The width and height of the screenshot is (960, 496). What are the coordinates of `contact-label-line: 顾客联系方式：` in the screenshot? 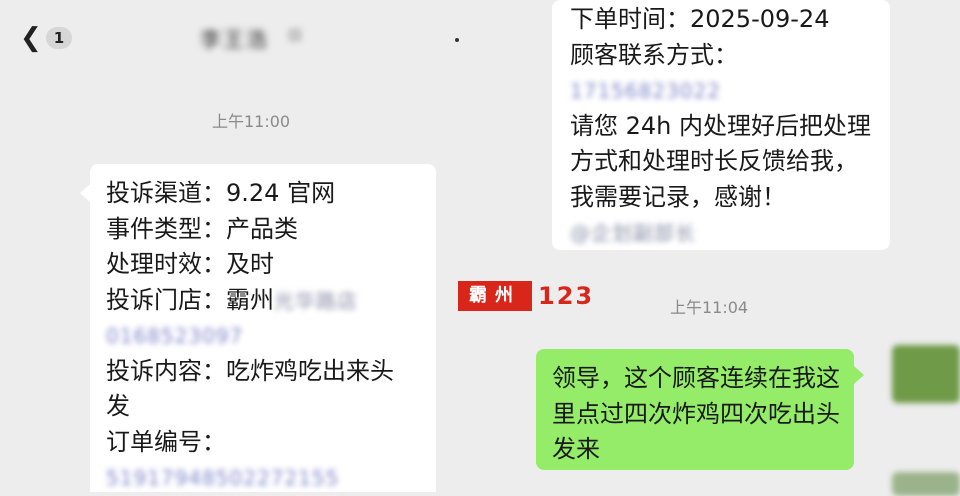 It's located at (654, 54).